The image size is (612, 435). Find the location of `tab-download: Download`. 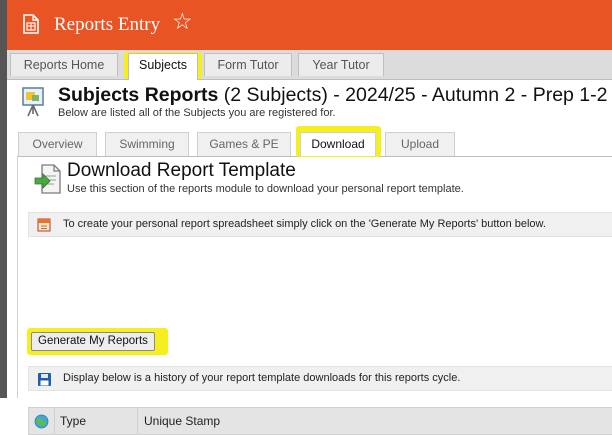

tab-download: Download is located at coordinates (338, 144).